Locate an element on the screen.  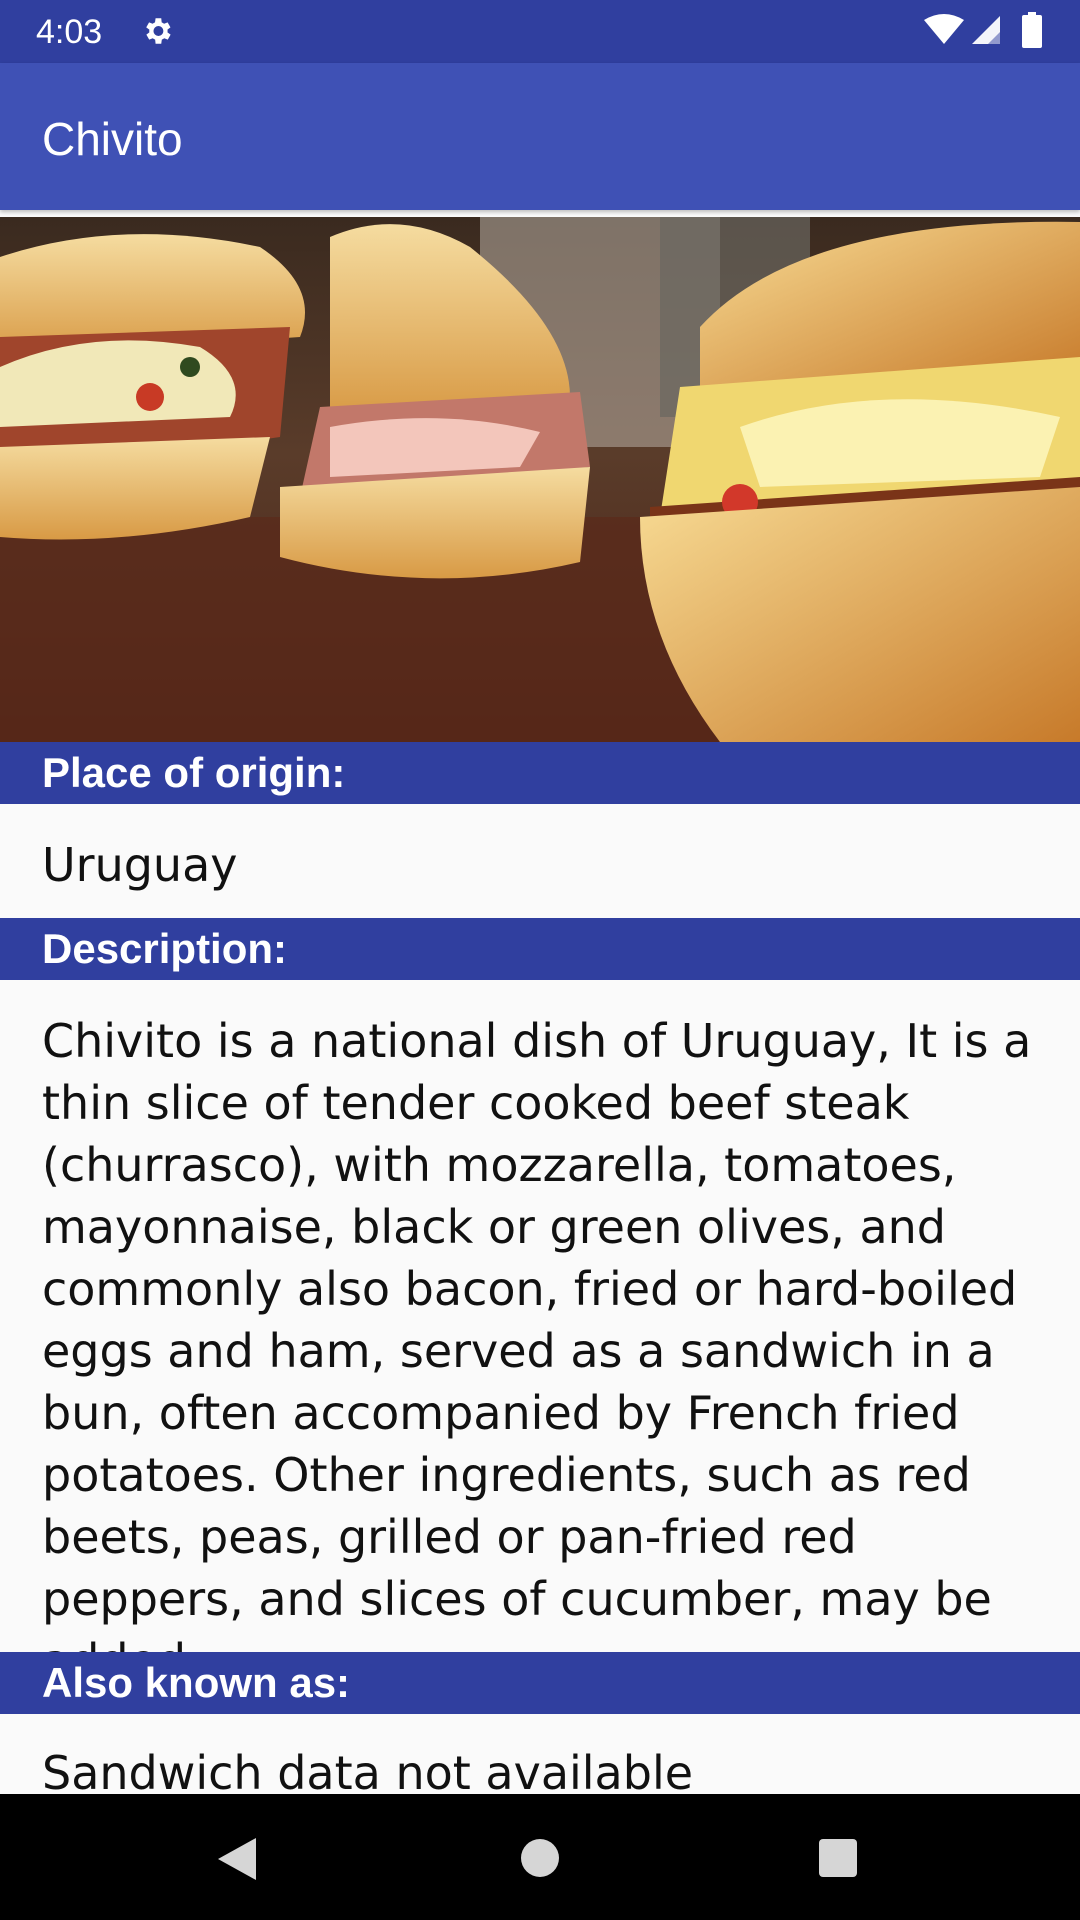
battery-icon is located at coordinates (1032, 30).